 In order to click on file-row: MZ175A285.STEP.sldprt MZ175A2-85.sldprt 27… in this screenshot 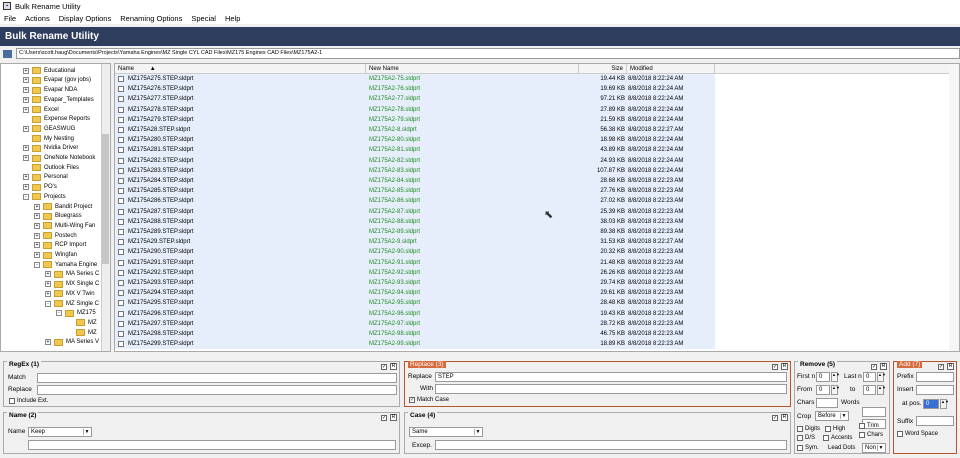, I will do `click(415, 191)`.